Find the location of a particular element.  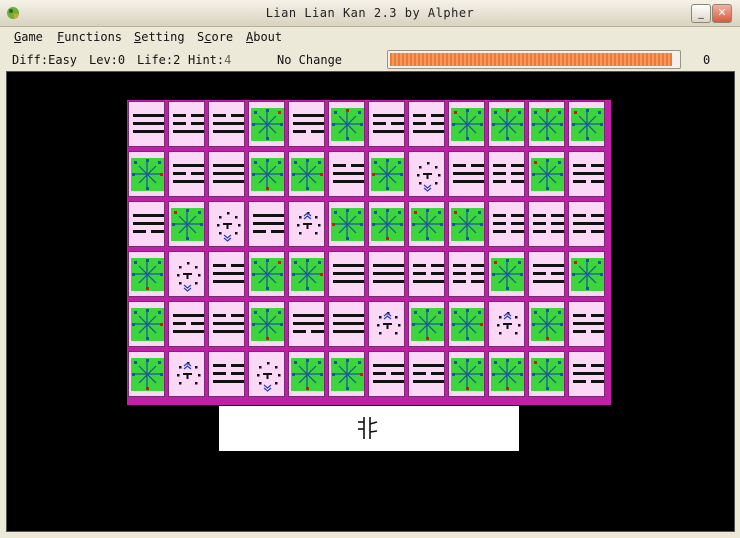

compass-b-icon is located at coordinates (427, 324).